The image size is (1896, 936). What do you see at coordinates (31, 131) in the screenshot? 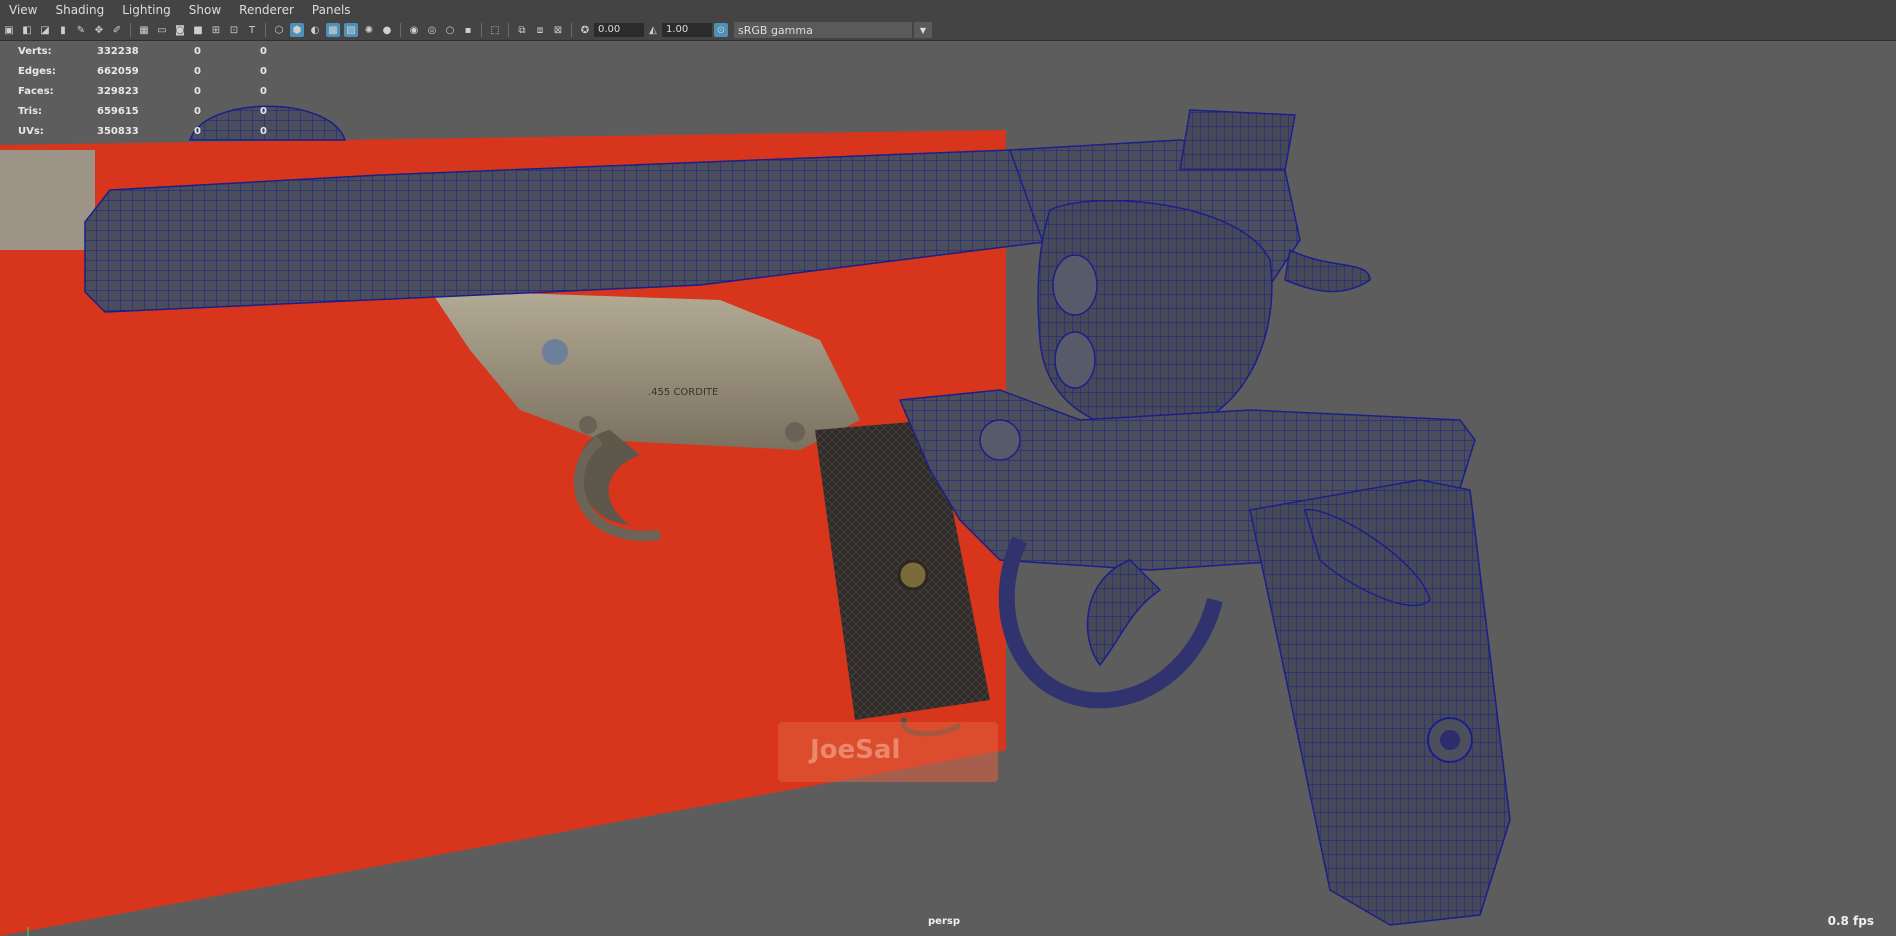
I see `hud-label: UVs:` at bounding box center [31, 131].